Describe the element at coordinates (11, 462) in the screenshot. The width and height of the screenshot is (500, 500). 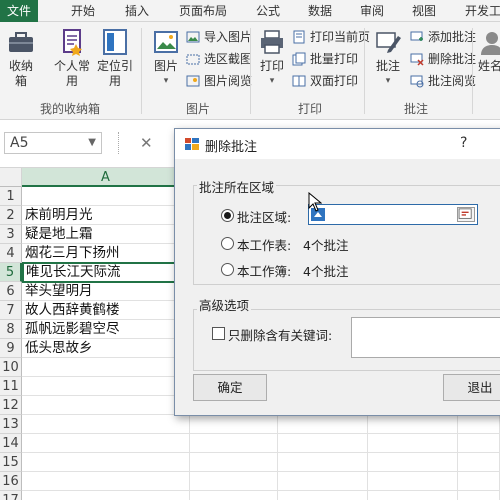
I see `row-header: 15` at that location.